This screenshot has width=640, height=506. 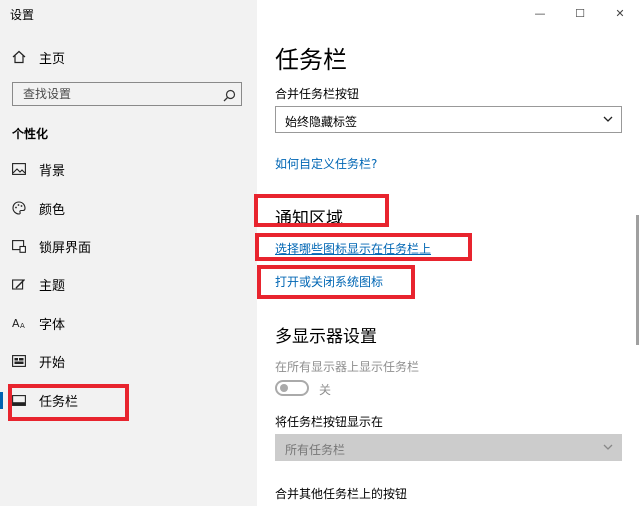 I want to click on minimize-button: —, so click(x=540, y=13).